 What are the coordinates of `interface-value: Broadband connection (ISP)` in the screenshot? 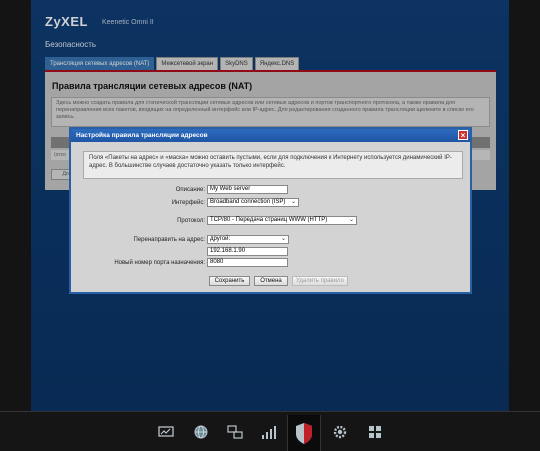 It's located at (248, 202).